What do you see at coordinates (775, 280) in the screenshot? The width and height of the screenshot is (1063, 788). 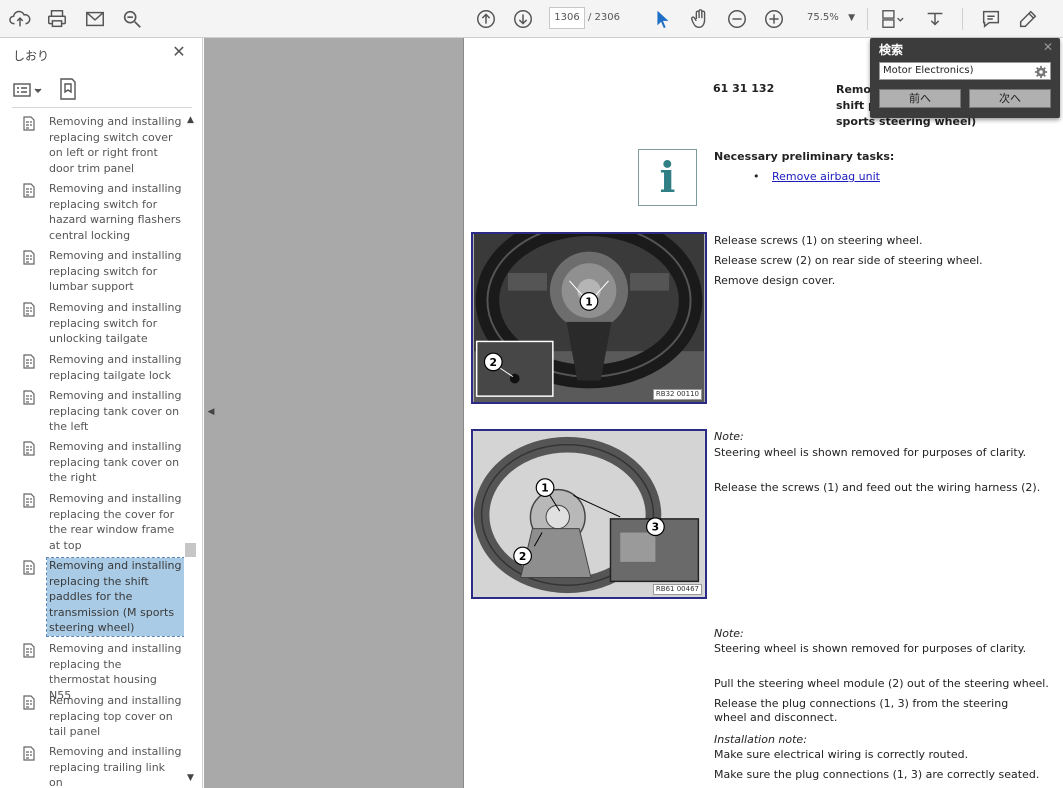 I see `step-text: Remove design cover.` at bounding box center [775, 280].